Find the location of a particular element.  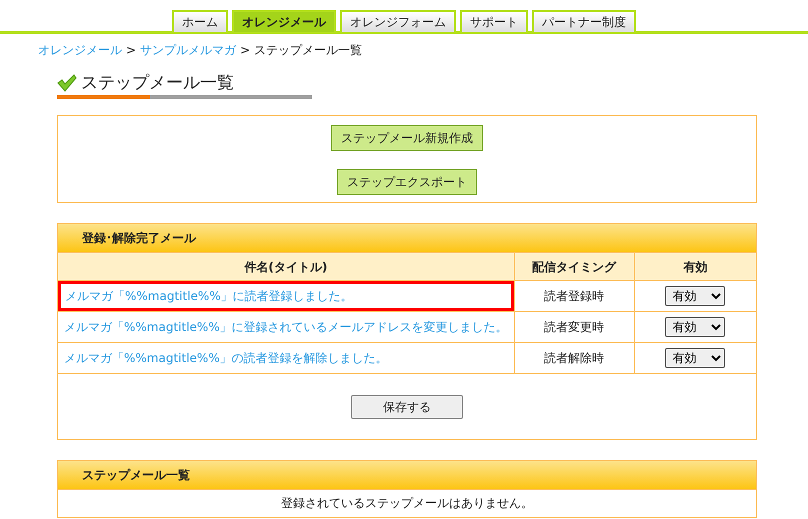

panel-header: ステップメール一覧 is located at coordinates (407, 475).